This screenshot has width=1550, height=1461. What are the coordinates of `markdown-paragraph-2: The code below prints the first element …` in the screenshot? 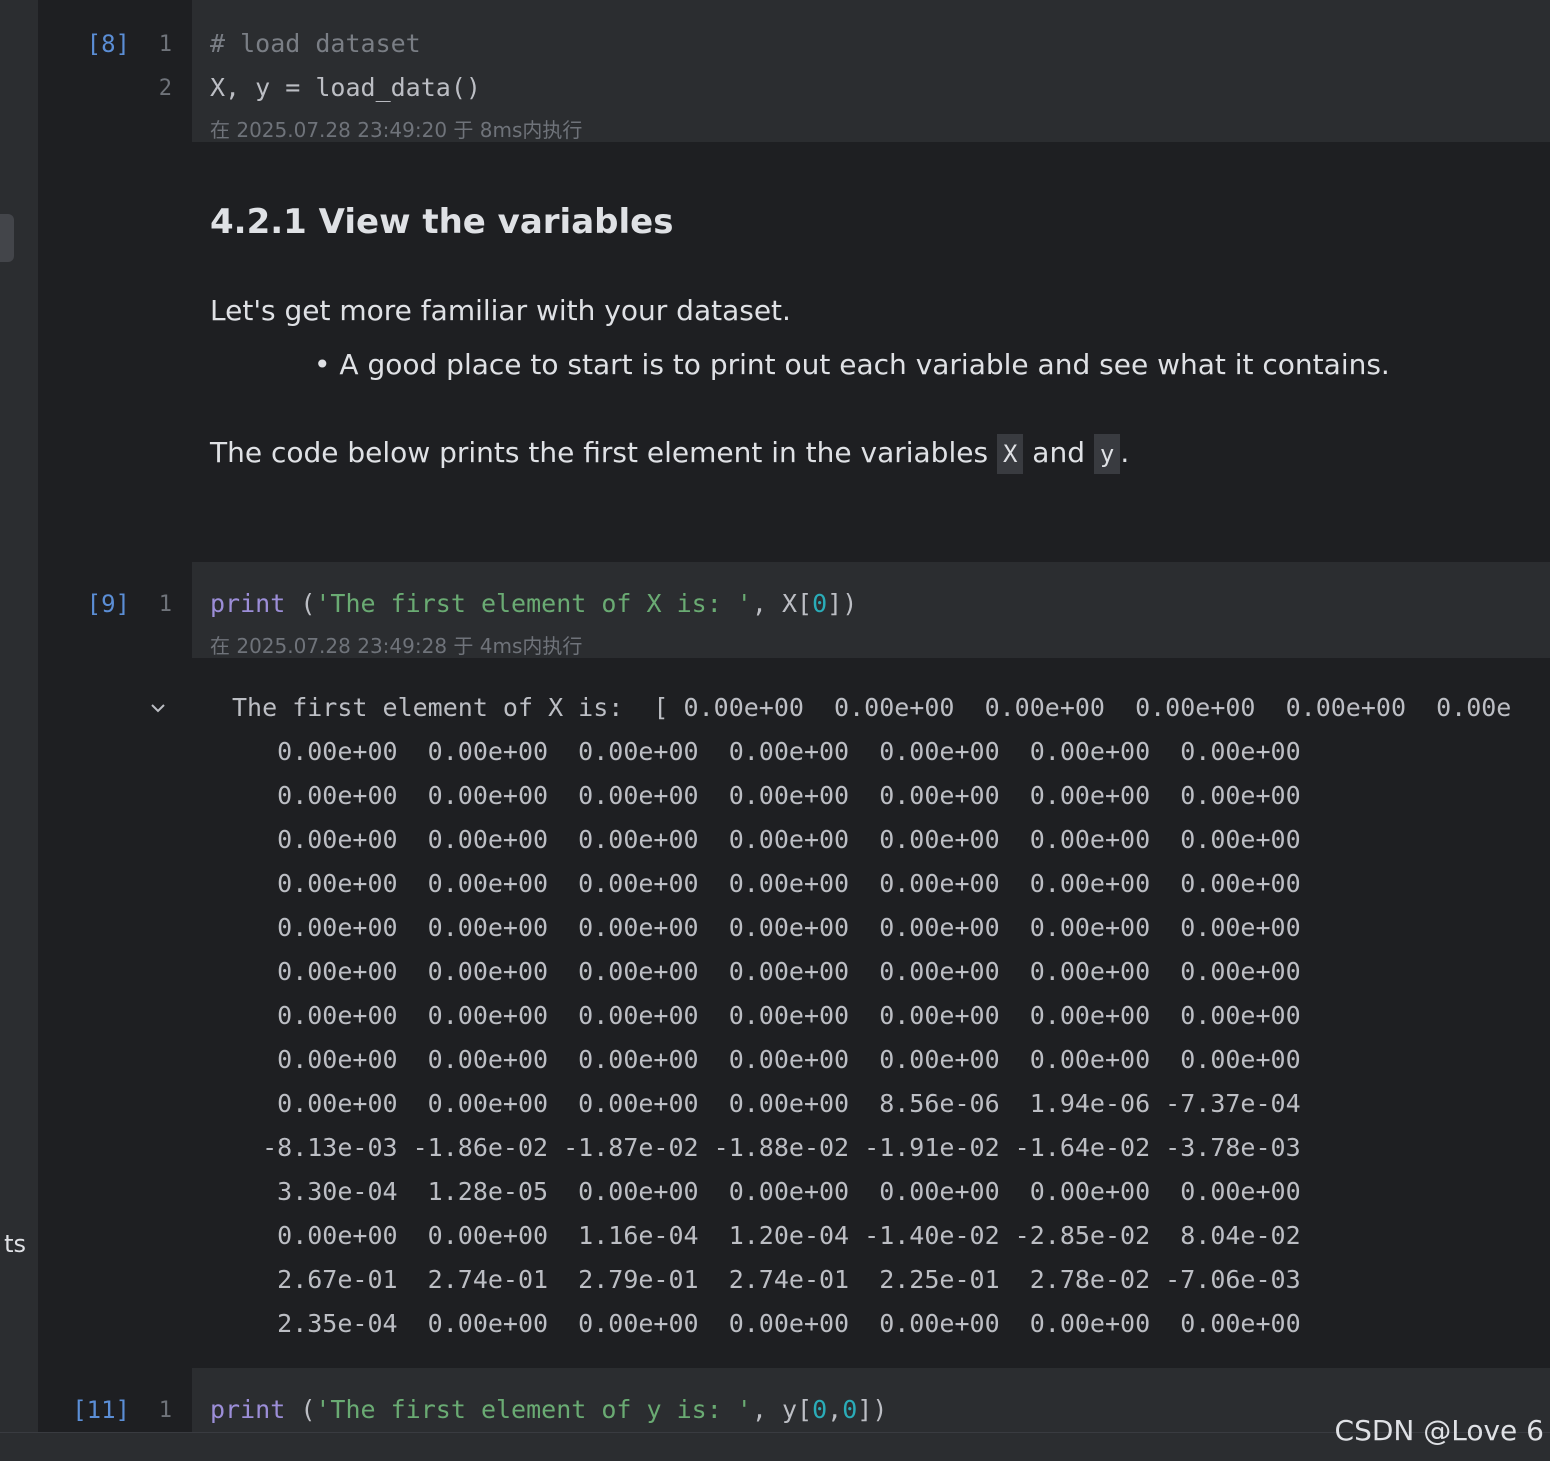 It's located at (670, 454).